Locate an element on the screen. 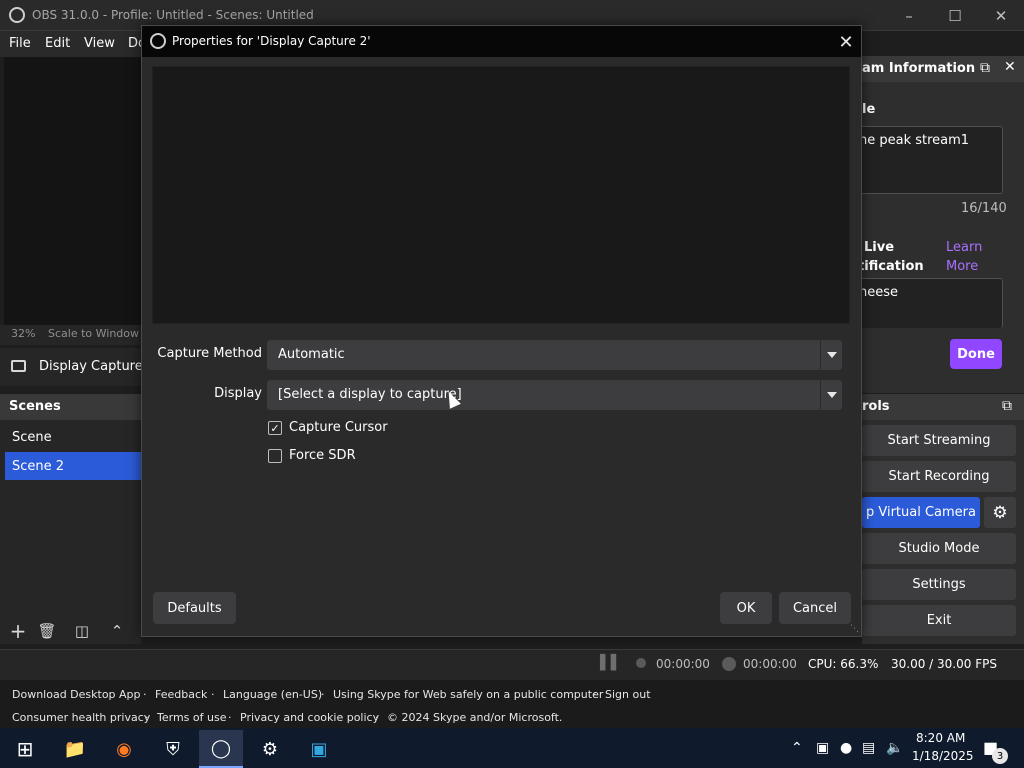  health-privacy-link: Consumer health privacy is located at coordinates (81, 717).